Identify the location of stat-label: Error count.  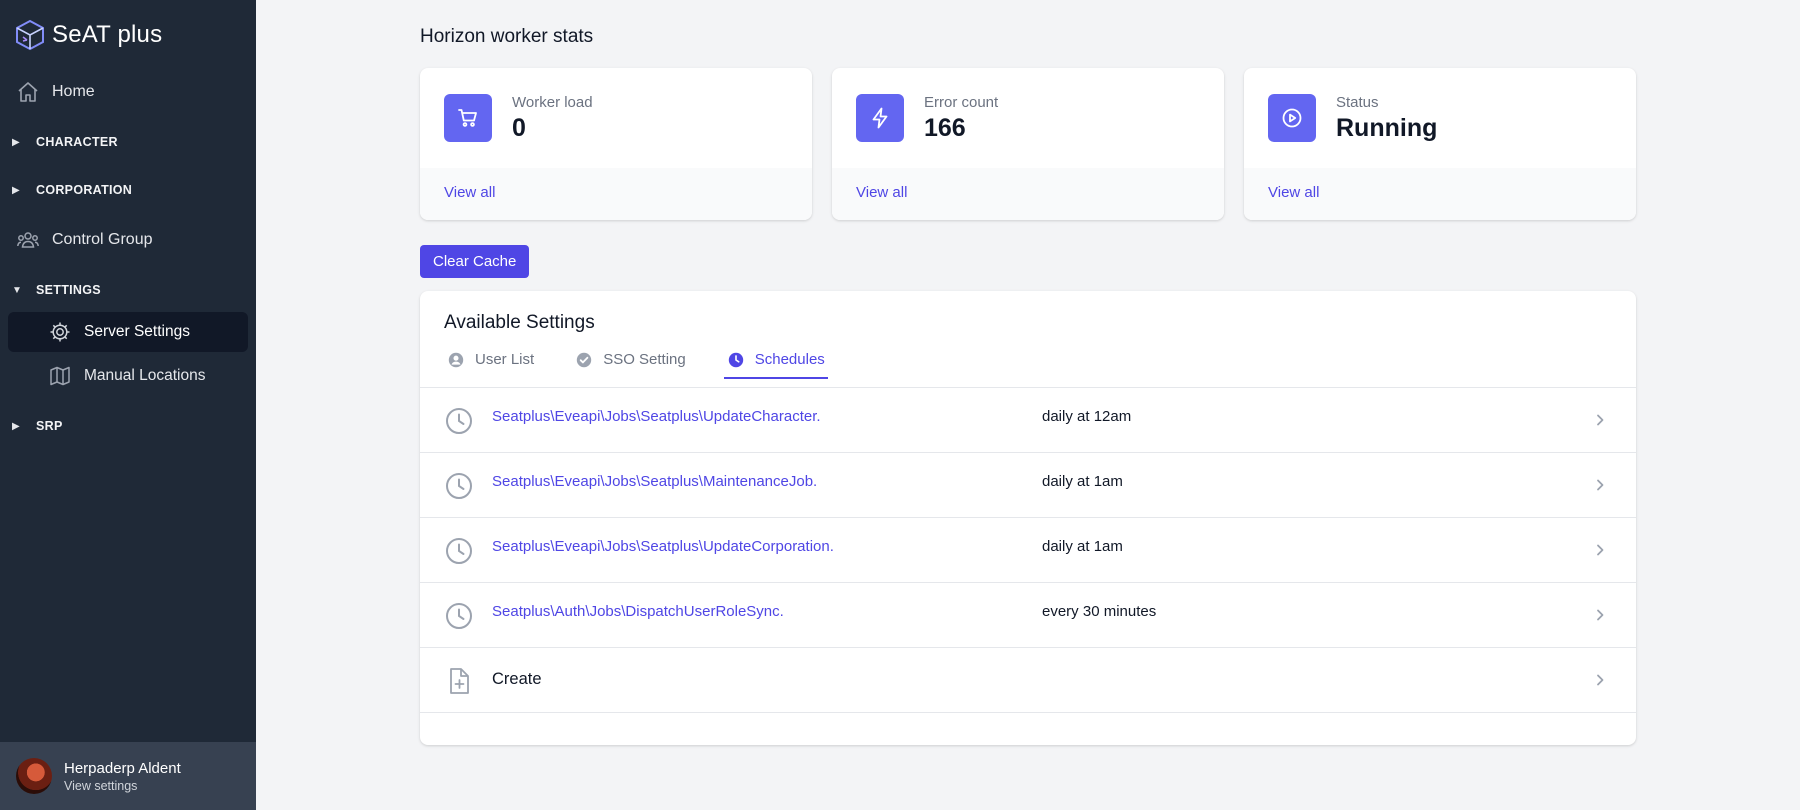
(961, 102).